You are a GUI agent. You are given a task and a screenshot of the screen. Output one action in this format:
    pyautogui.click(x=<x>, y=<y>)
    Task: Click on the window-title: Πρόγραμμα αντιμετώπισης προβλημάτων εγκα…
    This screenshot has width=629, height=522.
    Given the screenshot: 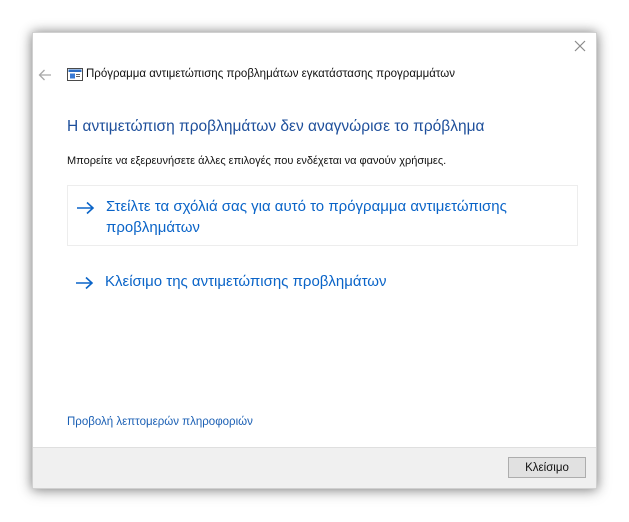 What is the action you would take?
    pyautogui.click(x=270, y=74)
    